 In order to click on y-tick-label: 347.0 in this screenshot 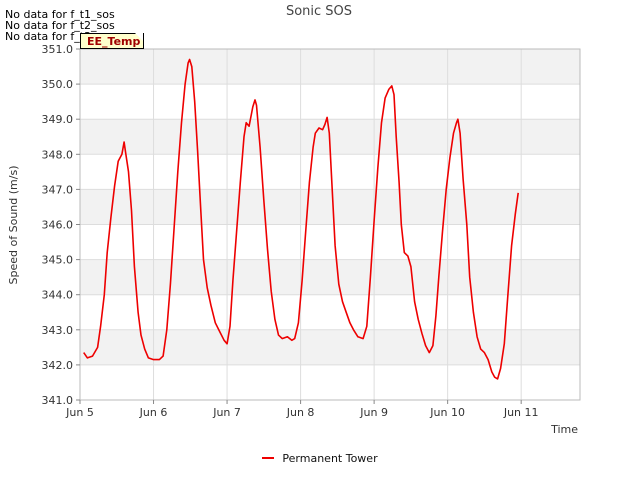, I will do `click(58, 189)`.